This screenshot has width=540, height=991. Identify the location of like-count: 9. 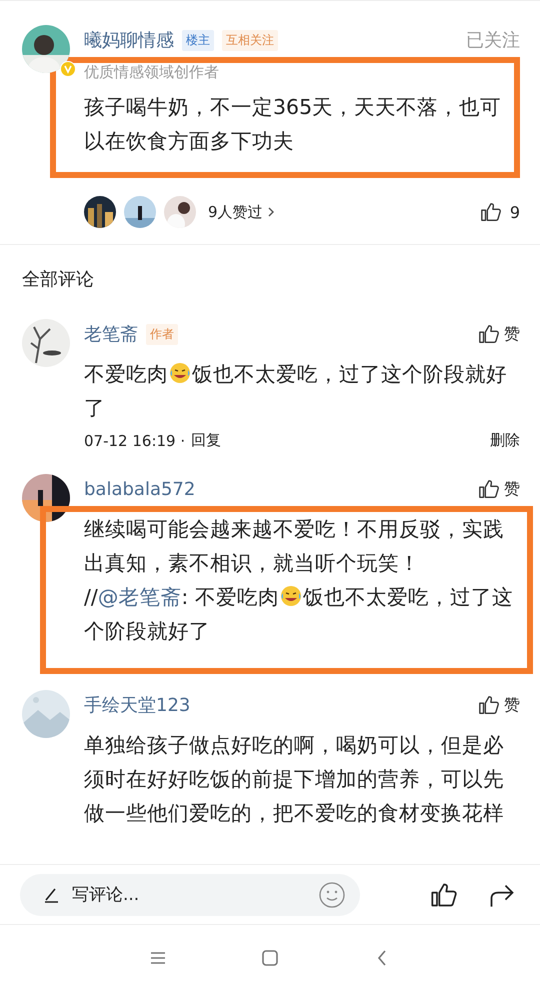
(515, 212).